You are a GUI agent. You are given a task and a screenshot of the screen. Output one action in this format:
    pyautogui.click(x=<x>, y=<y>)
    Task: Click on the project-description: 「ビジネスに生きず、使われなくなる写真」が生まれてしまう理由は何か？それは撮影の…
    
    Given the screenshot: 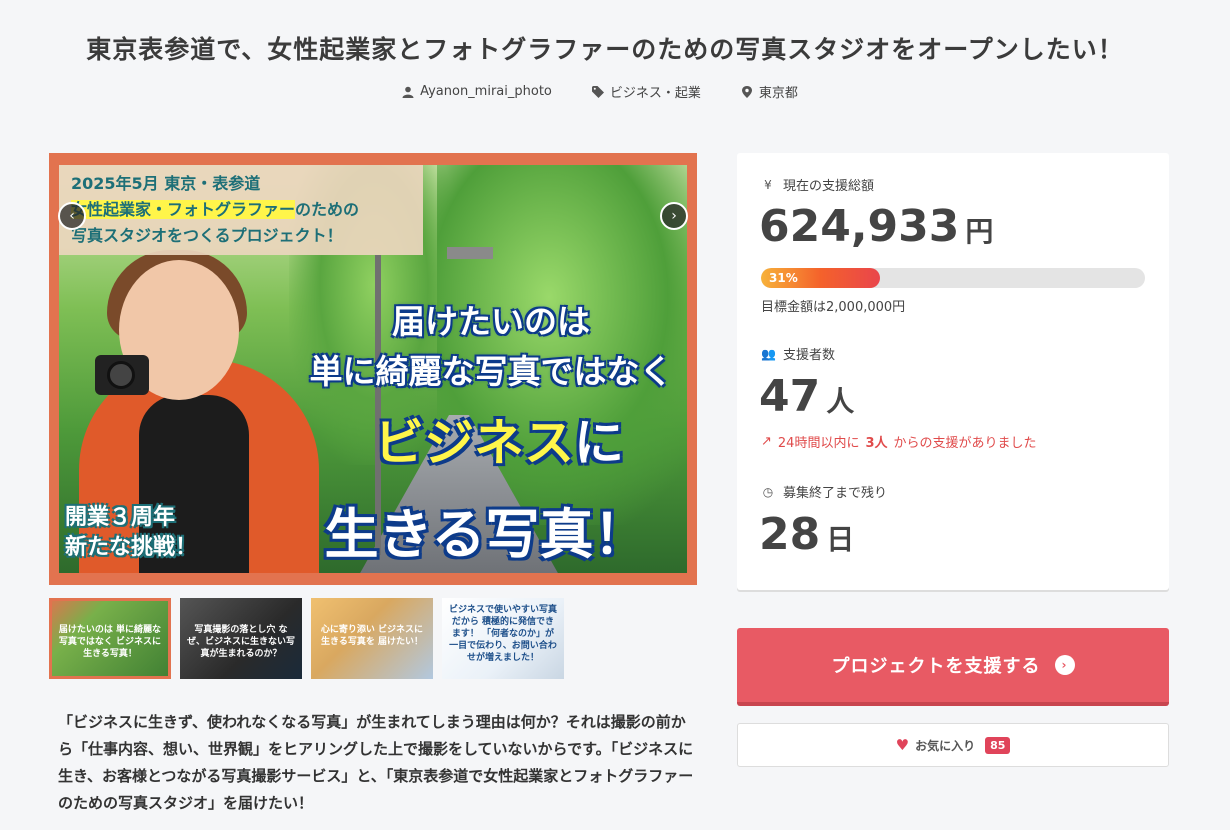 What is the action you would take?
    pyautogui.click(x=376, y=762)
    